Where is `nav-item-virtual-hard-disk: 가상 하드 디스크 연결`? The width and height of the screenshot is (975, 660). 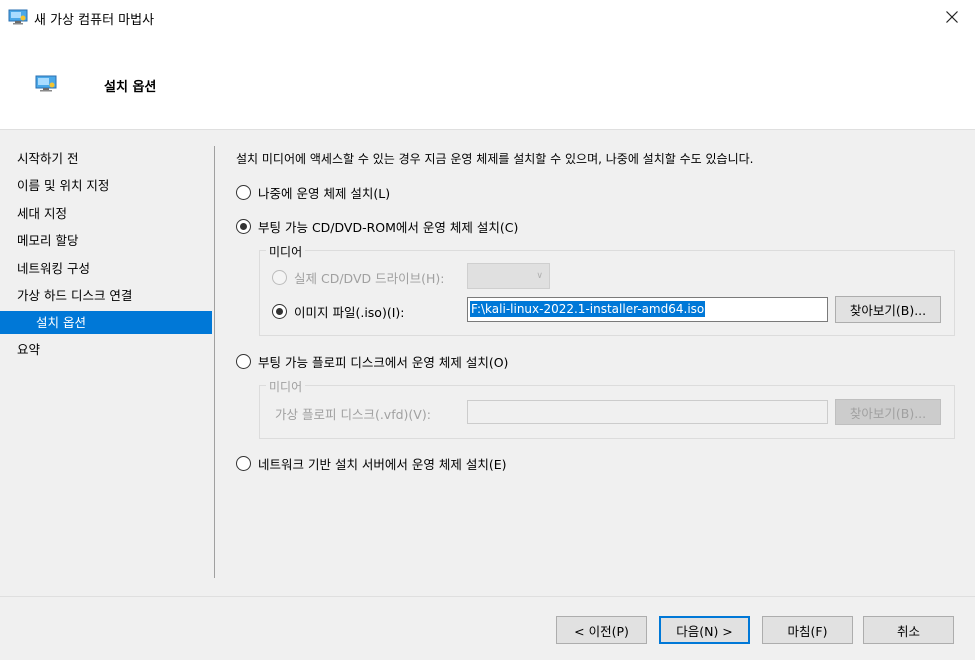 nav-item-virtual-hard-disk: 가상 하드 디스크 연결 is located at coordinates (107, 295).